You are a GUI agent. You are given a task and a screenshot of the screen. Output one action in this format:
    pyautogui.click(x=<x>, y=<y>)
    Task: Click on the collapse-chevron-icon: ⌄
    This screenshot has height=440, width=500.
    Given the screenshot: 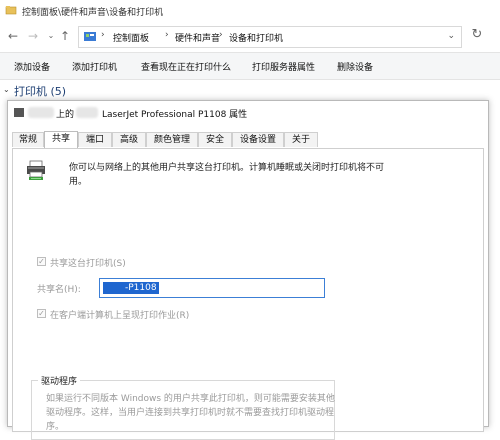 What is the action you would take?
    pyautogui.click(x=6, y=89)
    